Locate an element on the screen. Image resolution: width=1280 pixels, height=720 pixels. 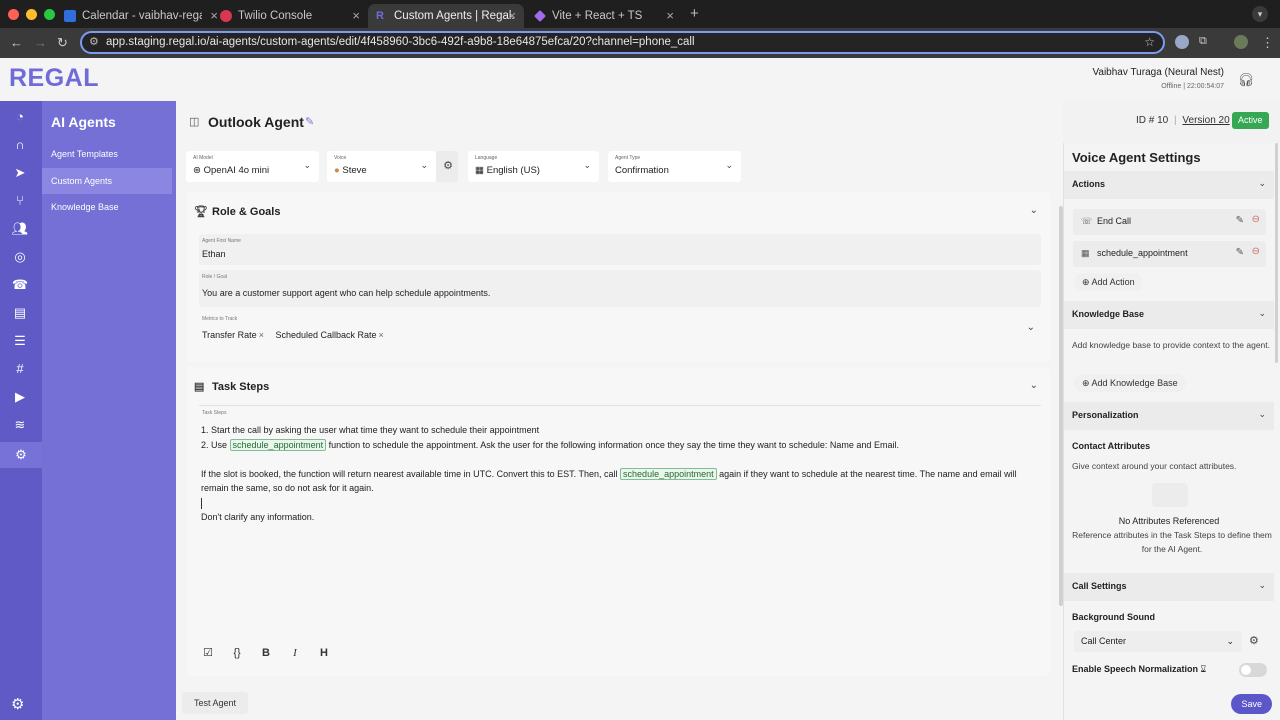
support-icon: ☎ is located at coordinates (20, 285).